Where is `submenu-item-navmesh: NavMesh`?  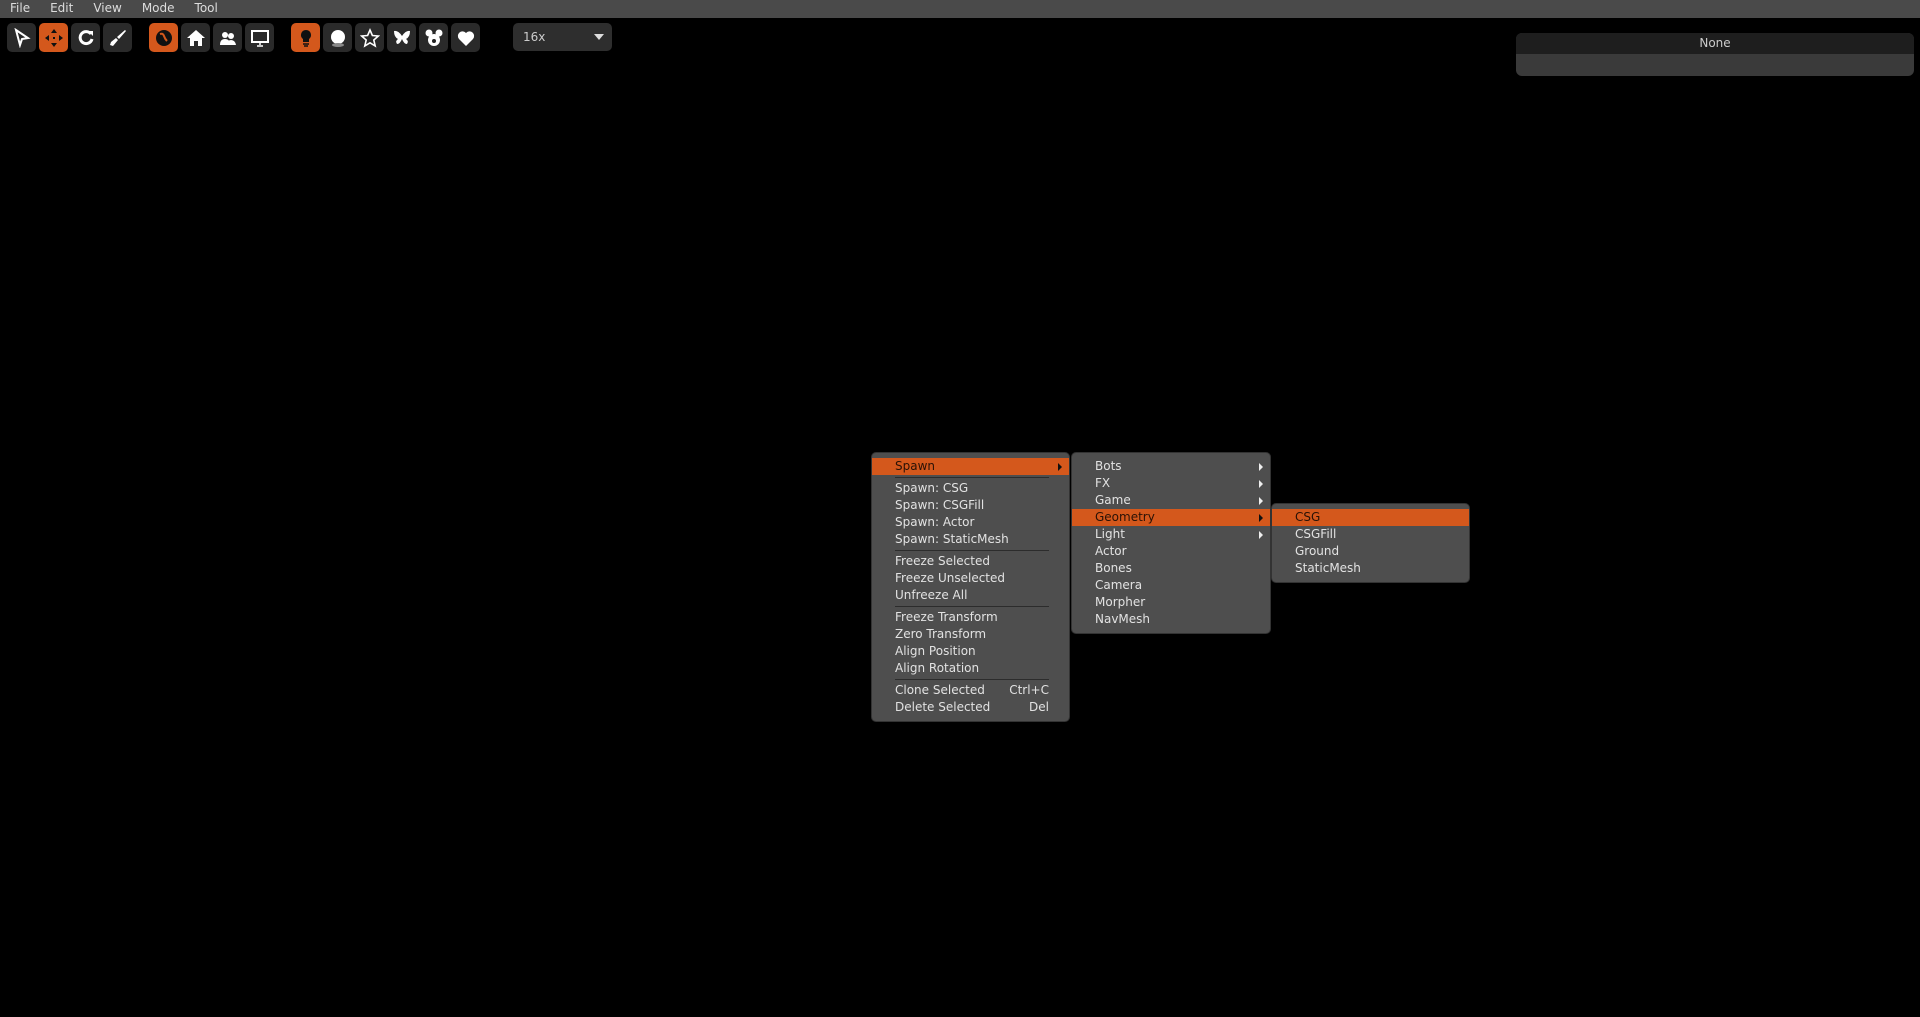
submenu-item-navmesh: NavMesh is located at coordinates (1171, 619).